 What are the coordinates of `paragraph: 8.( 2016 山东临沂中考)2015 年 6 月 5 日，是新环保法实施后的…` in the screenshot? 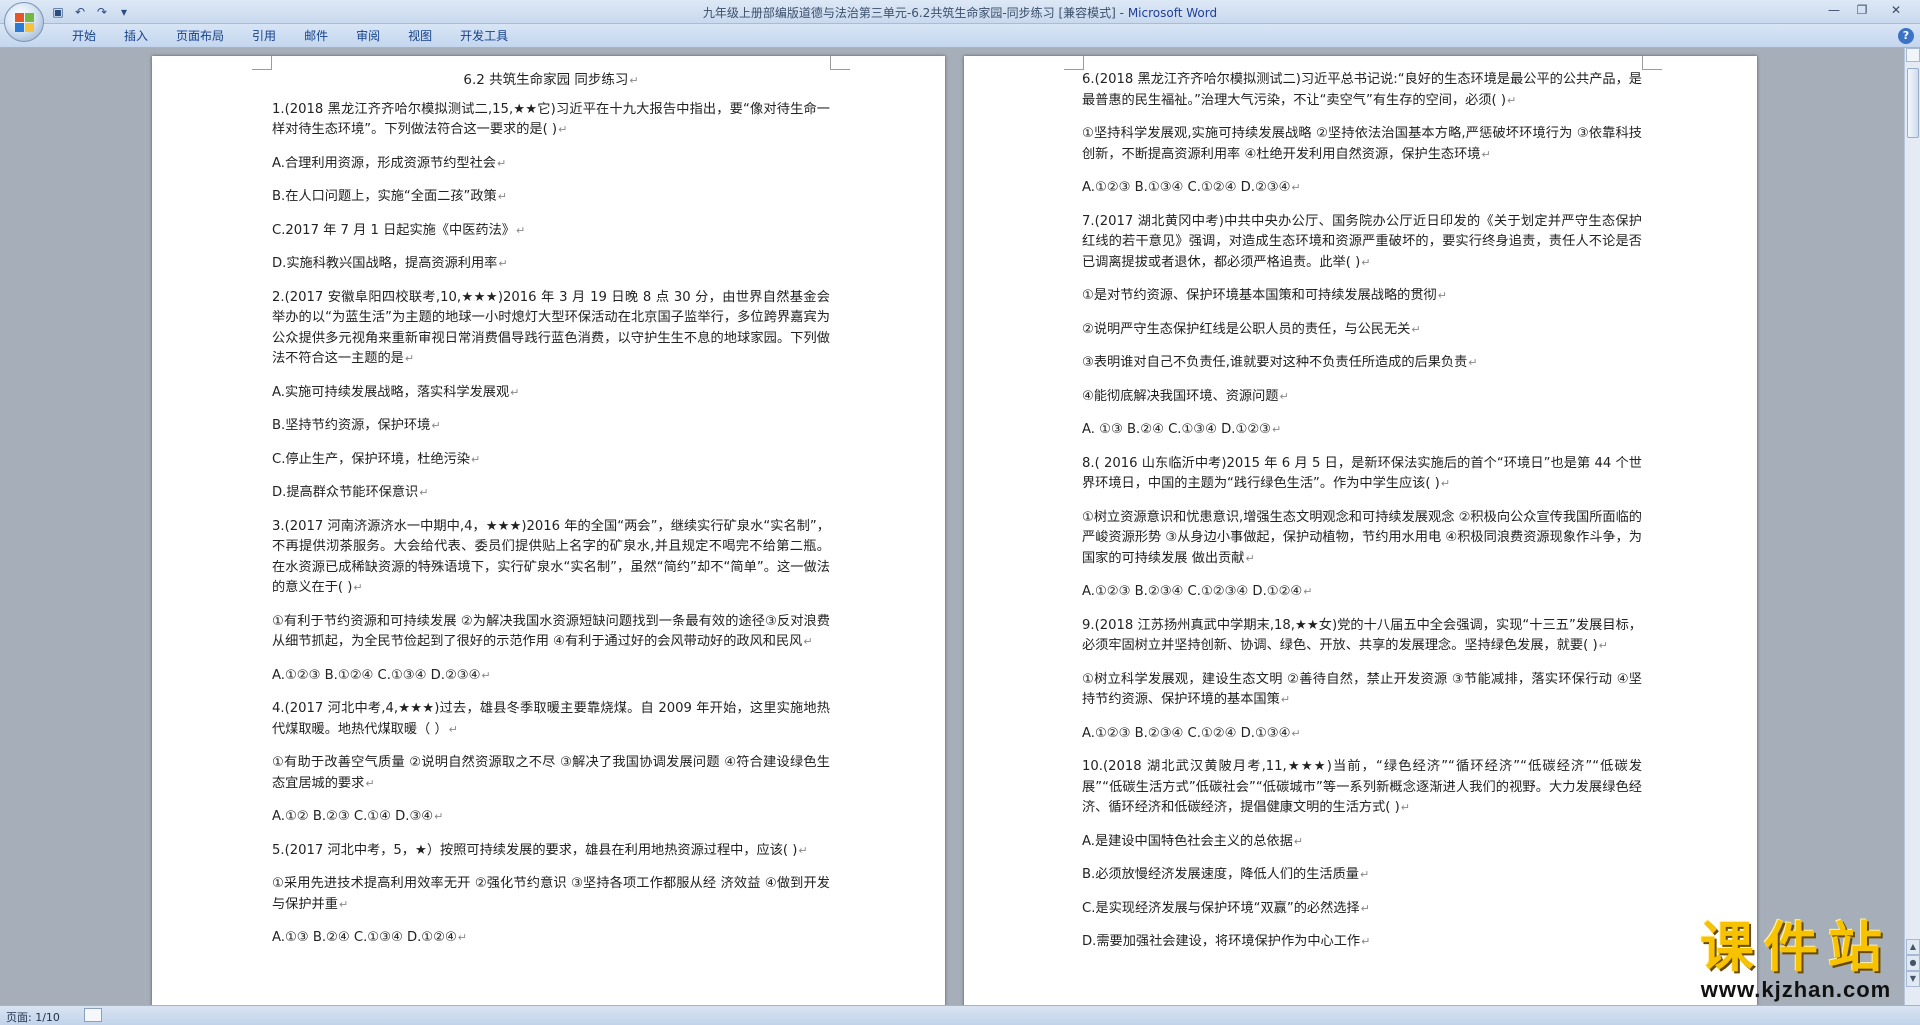 It's located at (1362, 473).